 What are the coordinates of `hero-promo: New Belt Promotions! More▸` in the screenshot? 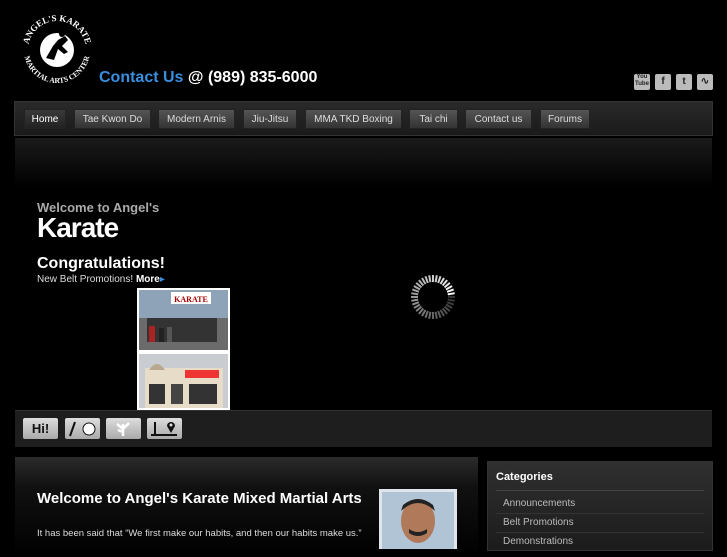 It's located at (101, 279).